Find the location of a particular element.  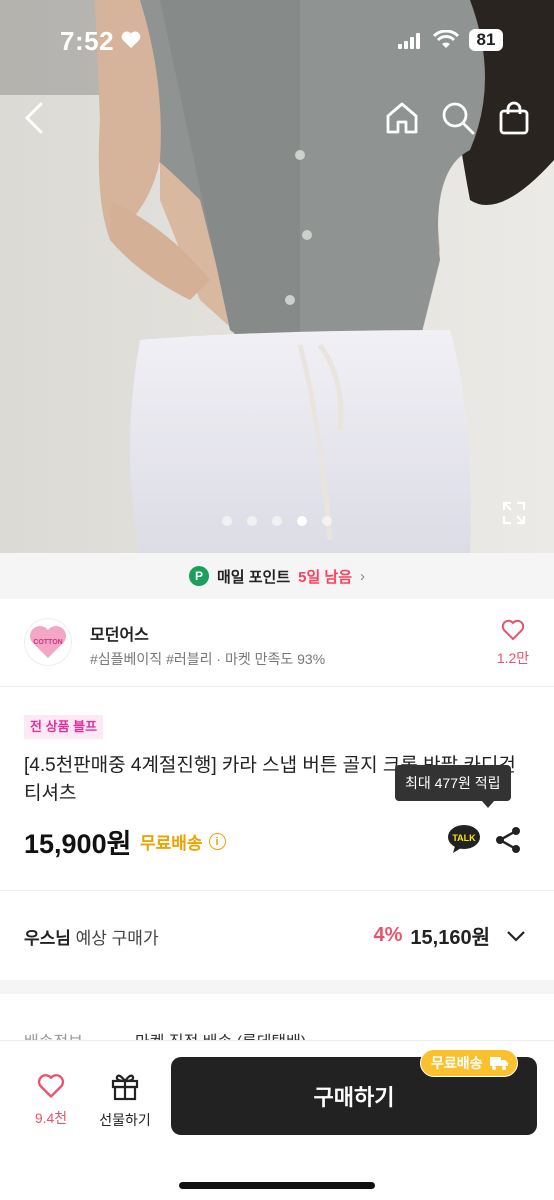

promo-badge: 전 상품 블프 is located at coordinates (64, 727).